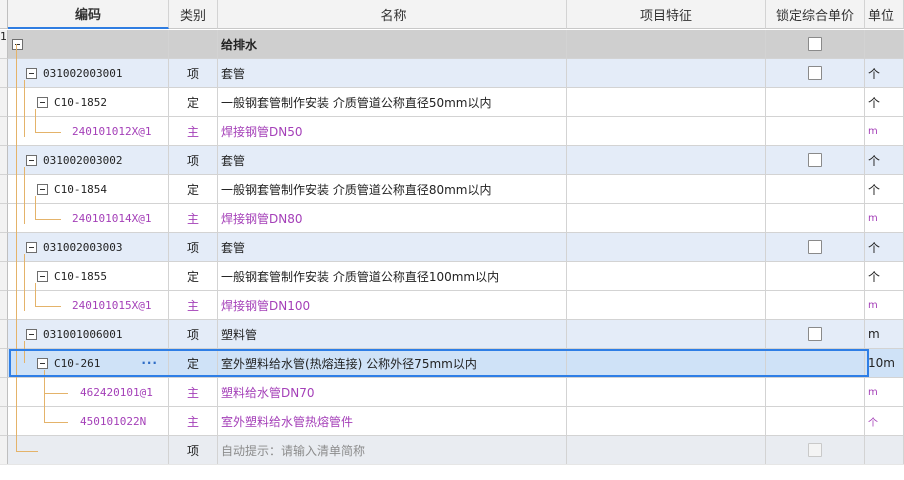 The image size is (904, 480). I want to click on row-name: 塑料给水管DN70, so click(392, 392).